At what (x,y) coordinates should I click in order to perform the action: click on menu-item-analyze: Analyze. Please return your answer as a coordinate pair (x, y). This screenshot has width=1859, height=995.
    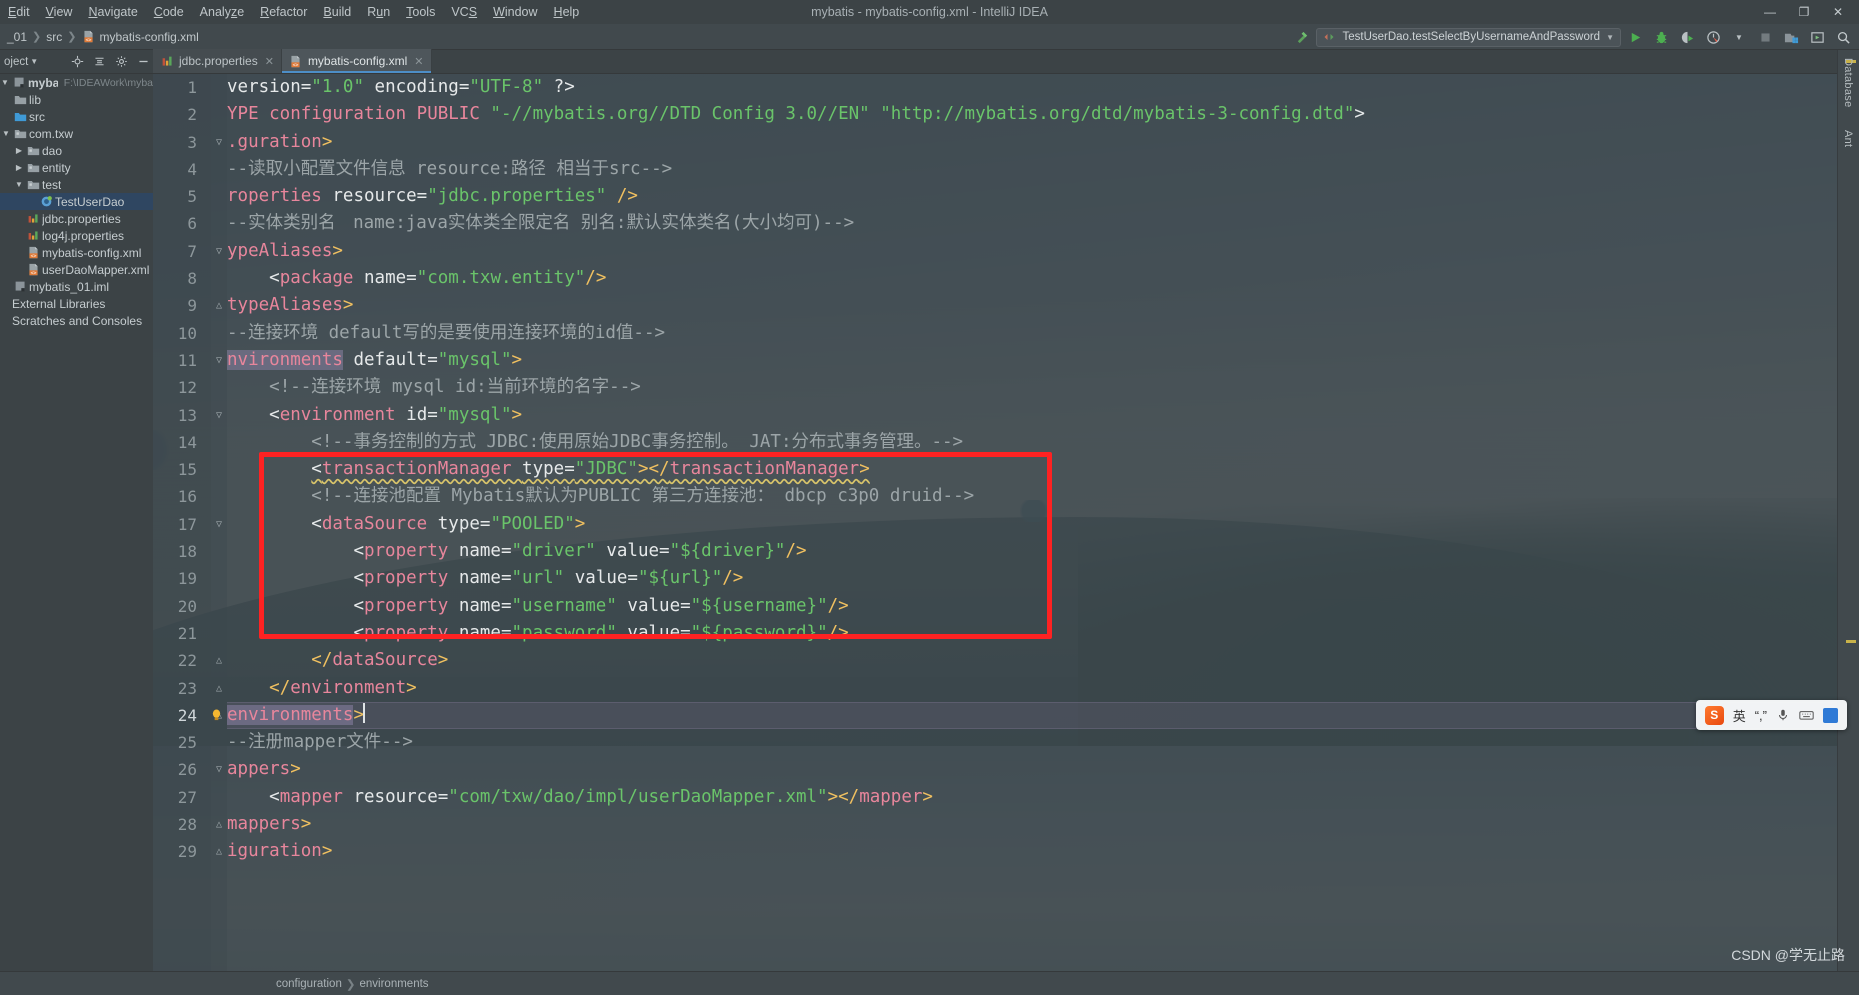
    Looking at the image, I should click on (222, 12).